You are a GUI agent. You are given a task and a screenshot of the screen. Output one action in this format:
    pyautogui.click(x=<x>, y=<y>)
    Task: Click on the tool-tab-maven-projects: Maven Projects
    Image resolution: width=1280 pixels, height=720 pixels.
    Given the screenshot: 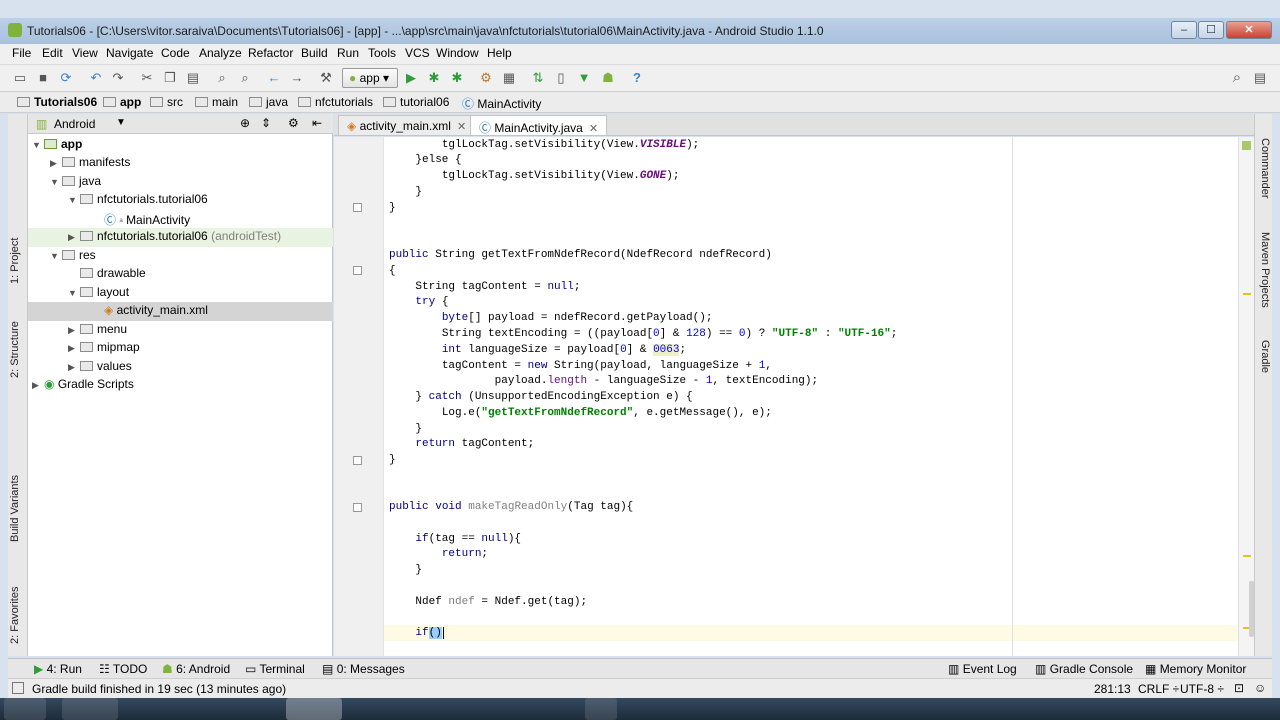 What is the action you would take?
    pyautogui.click(x=1265, y=270)
    